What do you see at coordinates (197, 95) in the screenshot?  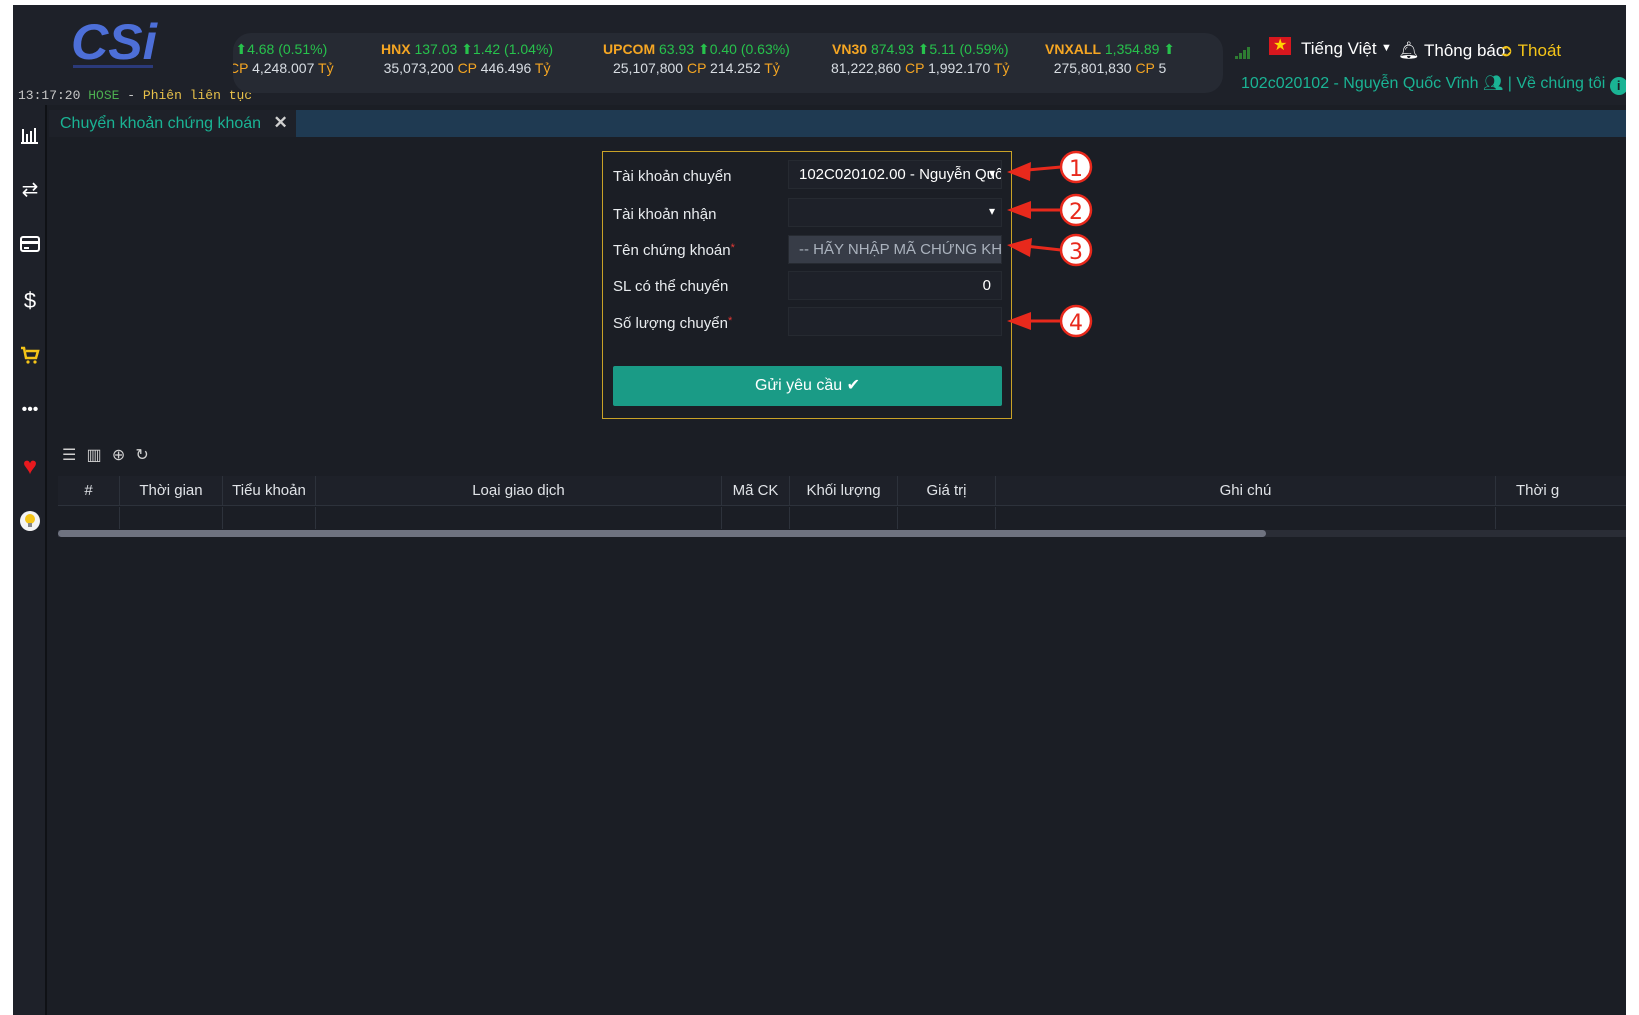 I see `session-status: Phiên liên tục` at bounding box center [197, 95].